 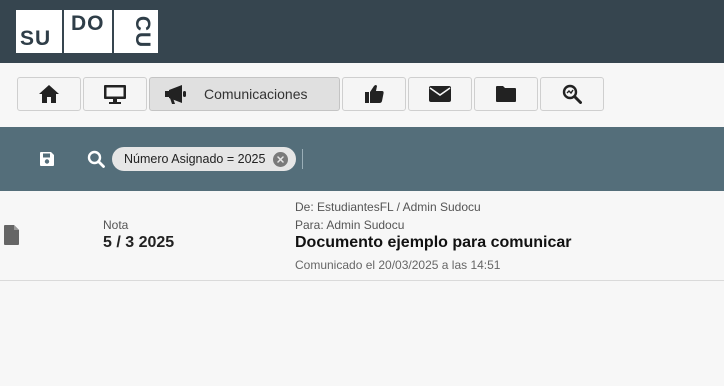 I want to click on save-filter-button, so click(x=47, y=161).